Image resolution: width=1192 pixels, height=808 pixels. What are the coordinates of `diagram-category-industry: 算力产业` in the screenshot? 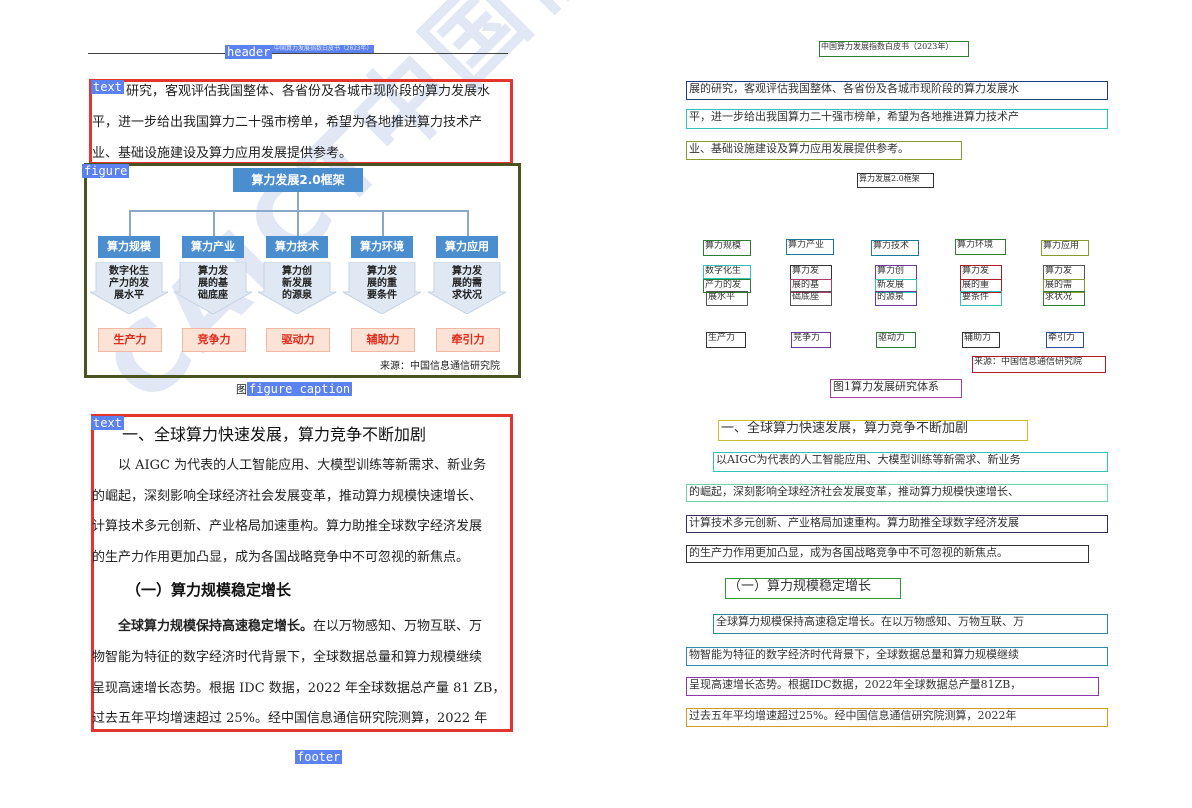 It's located at (213, 247).